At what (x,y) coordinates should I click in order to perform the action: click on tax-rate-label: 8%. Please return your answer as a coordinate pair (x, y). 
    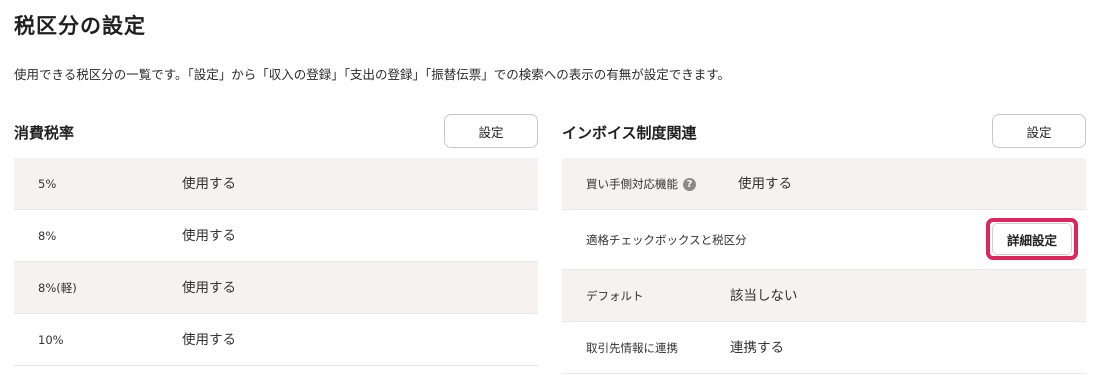
    Looking at the image, I should click on (47, 236).